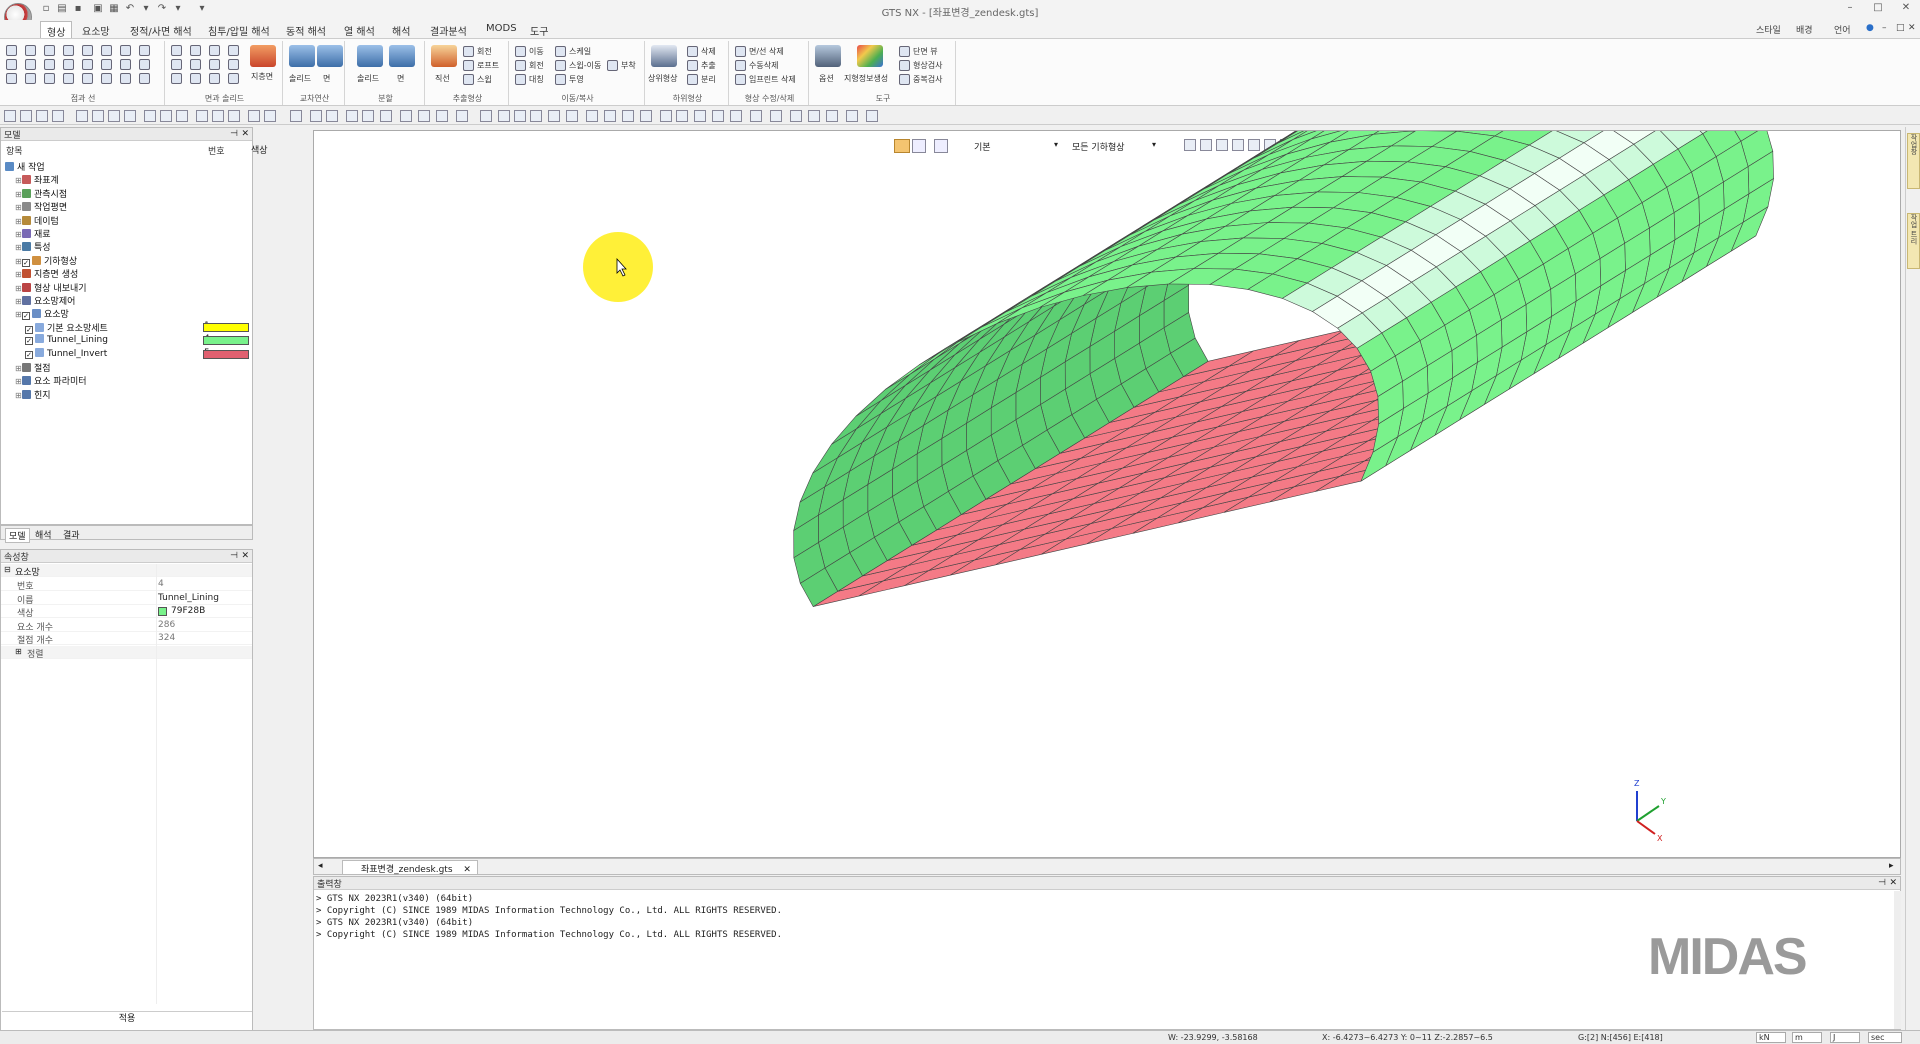 Image resolution: width=1920 pixels, height=1044 pixels. I want to click on panel-close-icon: ✕, so click(245, 134).